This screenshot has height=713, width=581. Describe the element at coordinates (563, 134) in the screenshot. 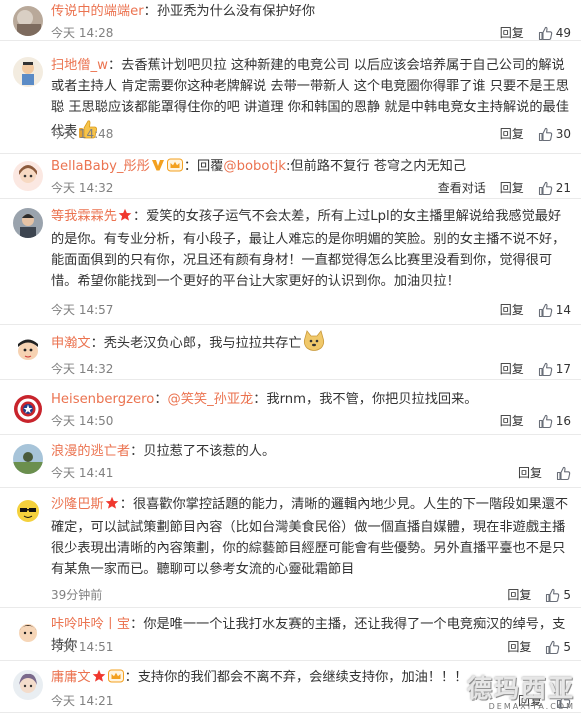

I see `like-count: 30` at that location.